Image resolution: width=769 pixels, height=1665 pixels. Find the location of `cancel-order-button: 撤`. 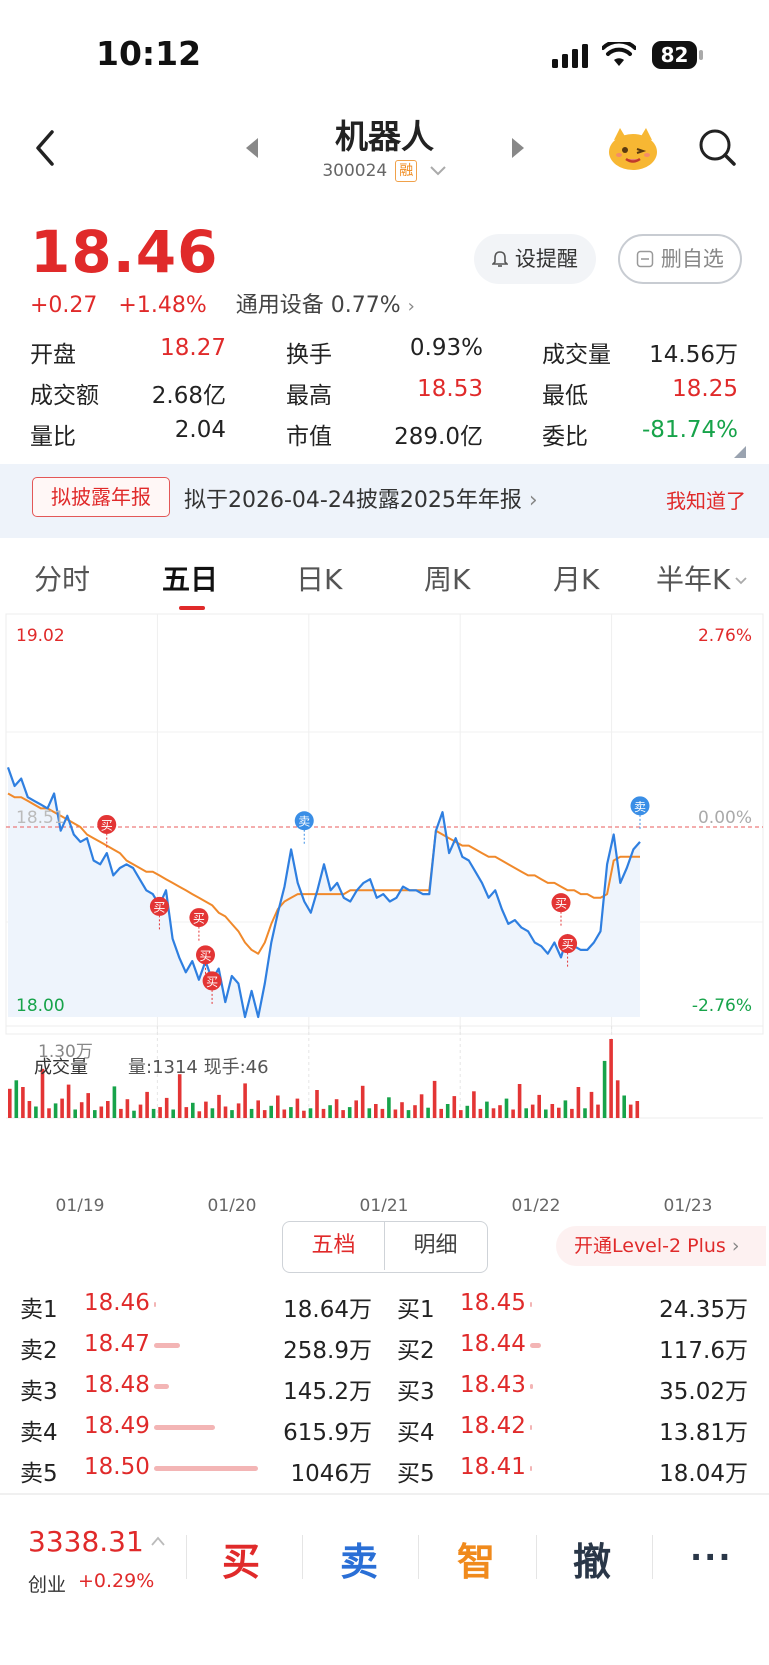

cancel-order-button: 撤 is located at coordinates (592, 1558).